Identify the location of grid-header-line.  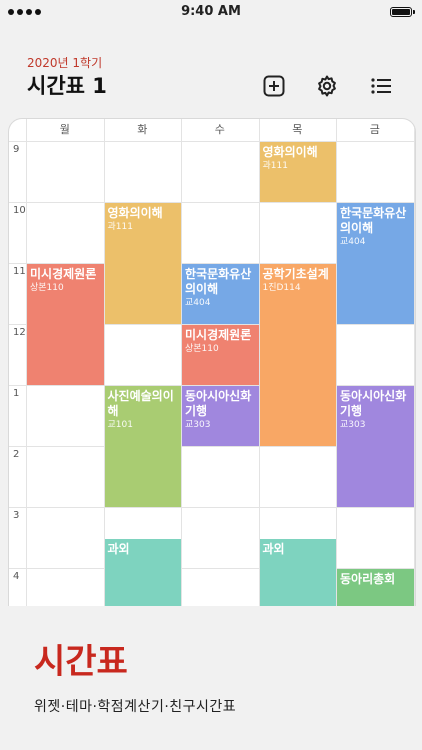
(212, 141).